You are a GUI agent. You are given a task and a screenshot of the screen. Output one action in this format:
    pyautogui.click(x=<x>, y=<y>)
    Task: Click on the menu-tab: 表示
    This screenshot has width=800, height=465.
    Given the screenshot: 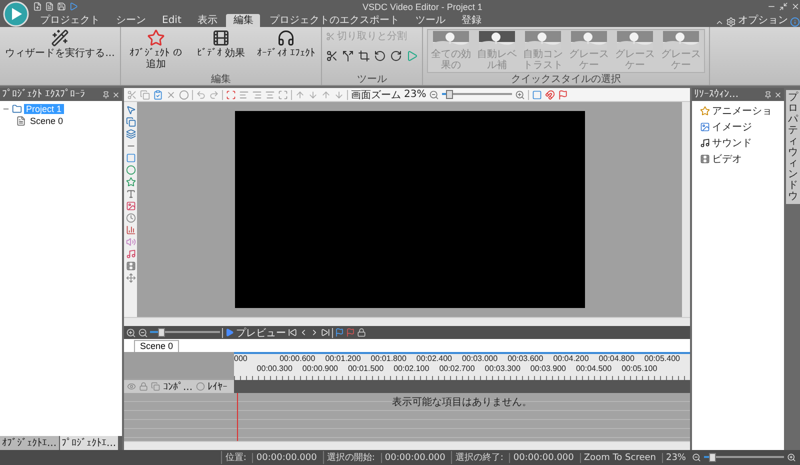 What is the action you would take?
    pyautogui.click(x=207, y=20)
    